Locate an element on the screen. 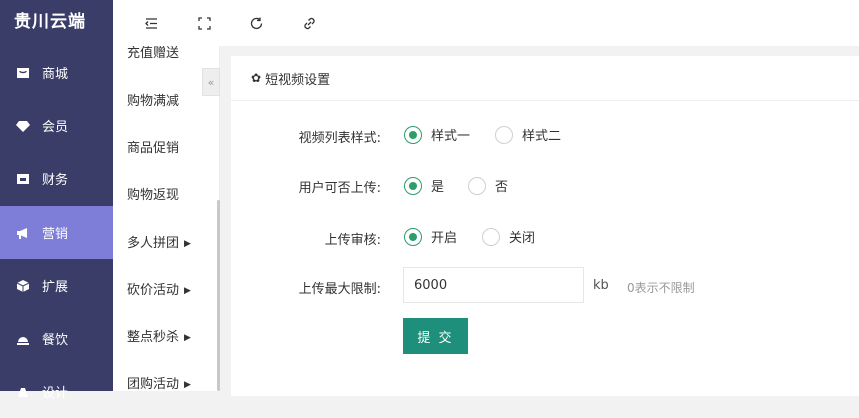 This screenshot has height=418, width=859. submit-button: 提 交 is located at coordinates (435, 336).